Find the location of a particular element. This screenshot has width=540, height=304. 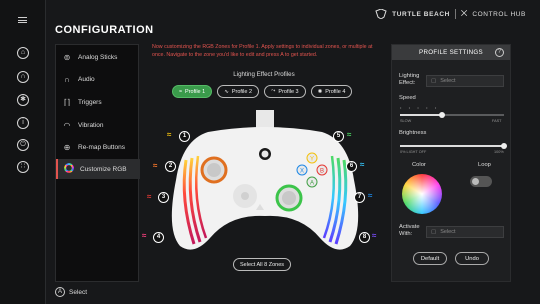

zone-1-button: 1 is located at coordinates (184, 136).